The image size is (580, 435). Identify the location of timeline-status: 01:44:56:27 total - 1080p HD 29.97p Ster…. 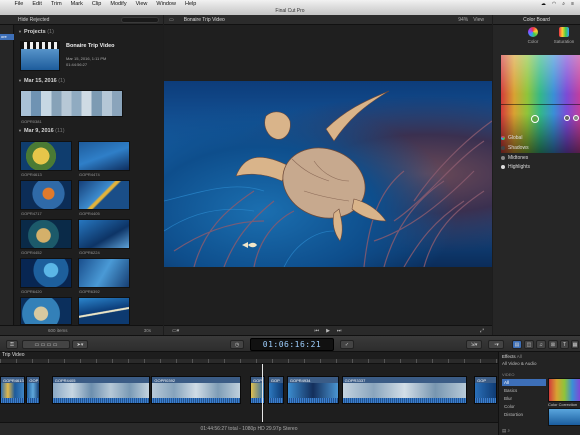
(249, 428).